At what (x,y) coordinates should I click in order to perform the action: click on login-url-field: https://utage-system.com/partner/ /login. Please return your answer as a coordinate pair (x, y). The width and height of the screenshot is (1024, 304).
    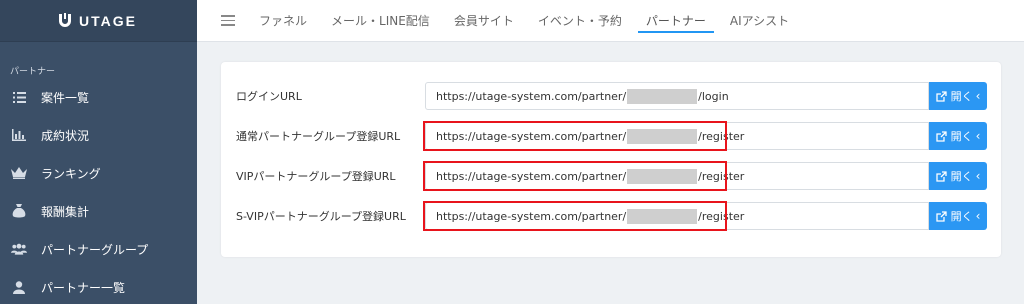
    Looking at the image, I should click on (677, 96).